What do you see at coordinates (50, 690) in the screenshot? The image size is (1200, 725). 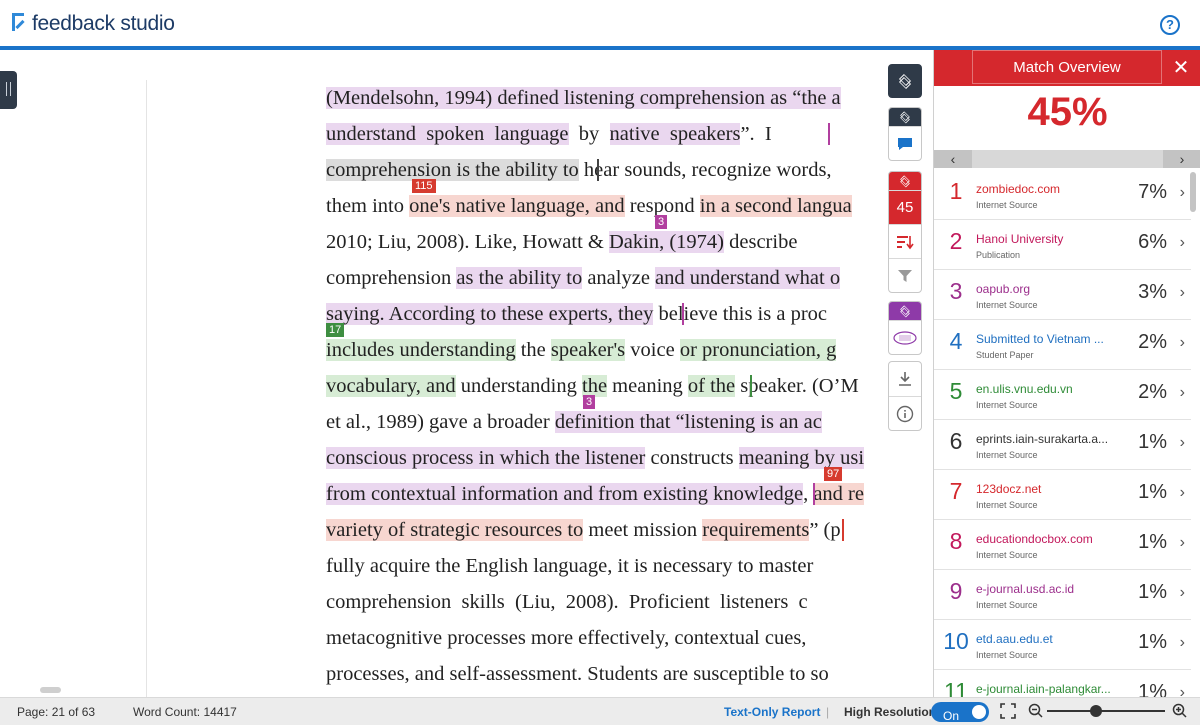 I see `horizontal-scrollbar` at bounding box center [50, 690].